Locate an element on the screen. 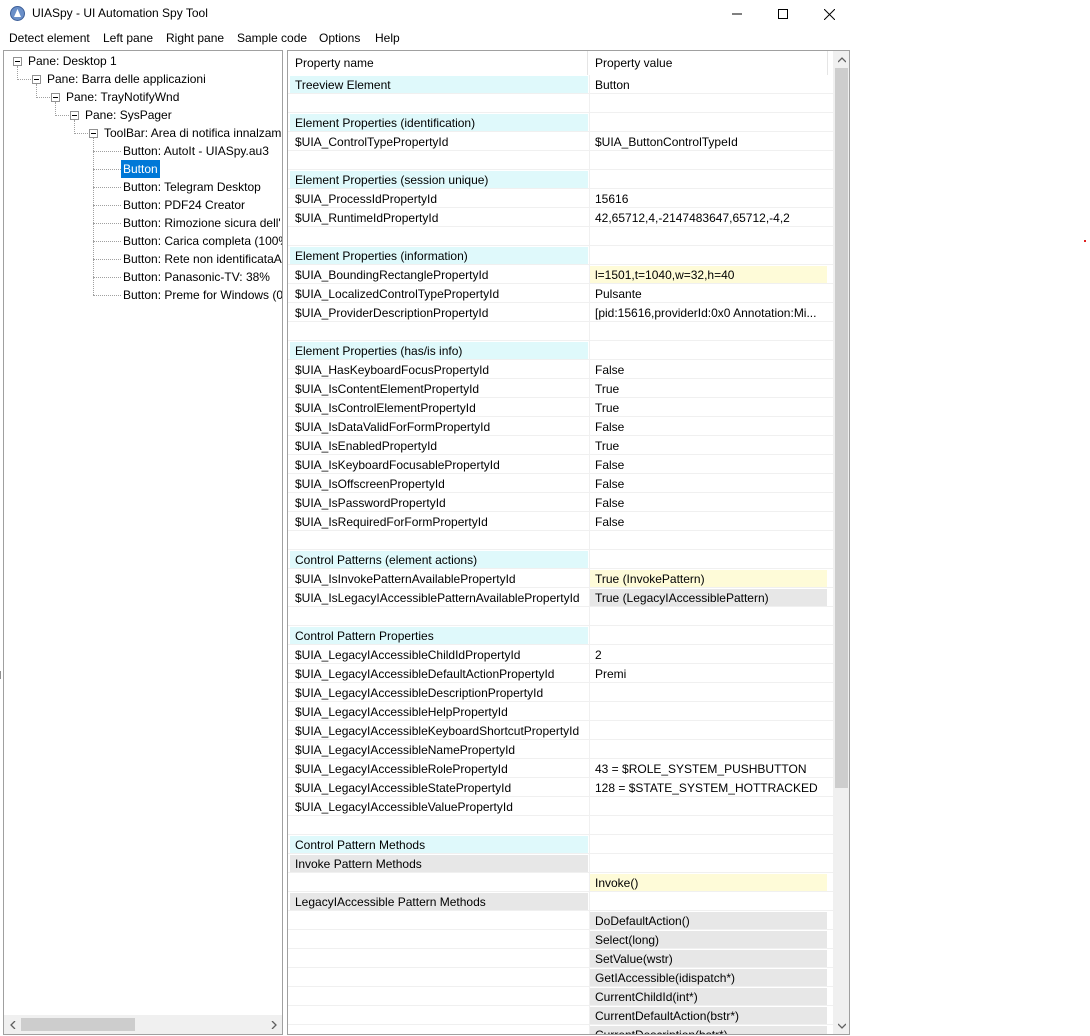 Image resolution: width=1090 pixels, height=1036 pixels. vertical-scrollbar is located at coordinates (841, 542).